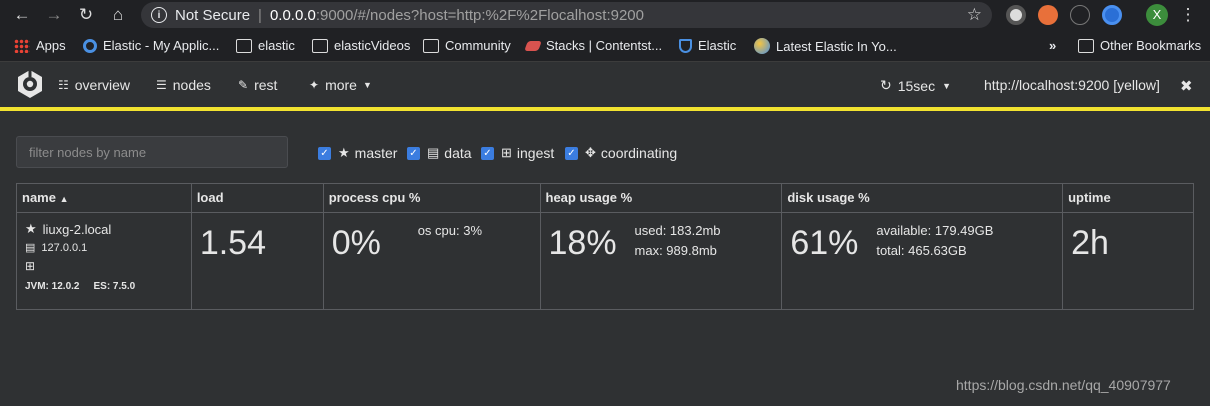 The image size is (1210, 406). I want to click on refresh-icon: ↻, so click(886, 85).